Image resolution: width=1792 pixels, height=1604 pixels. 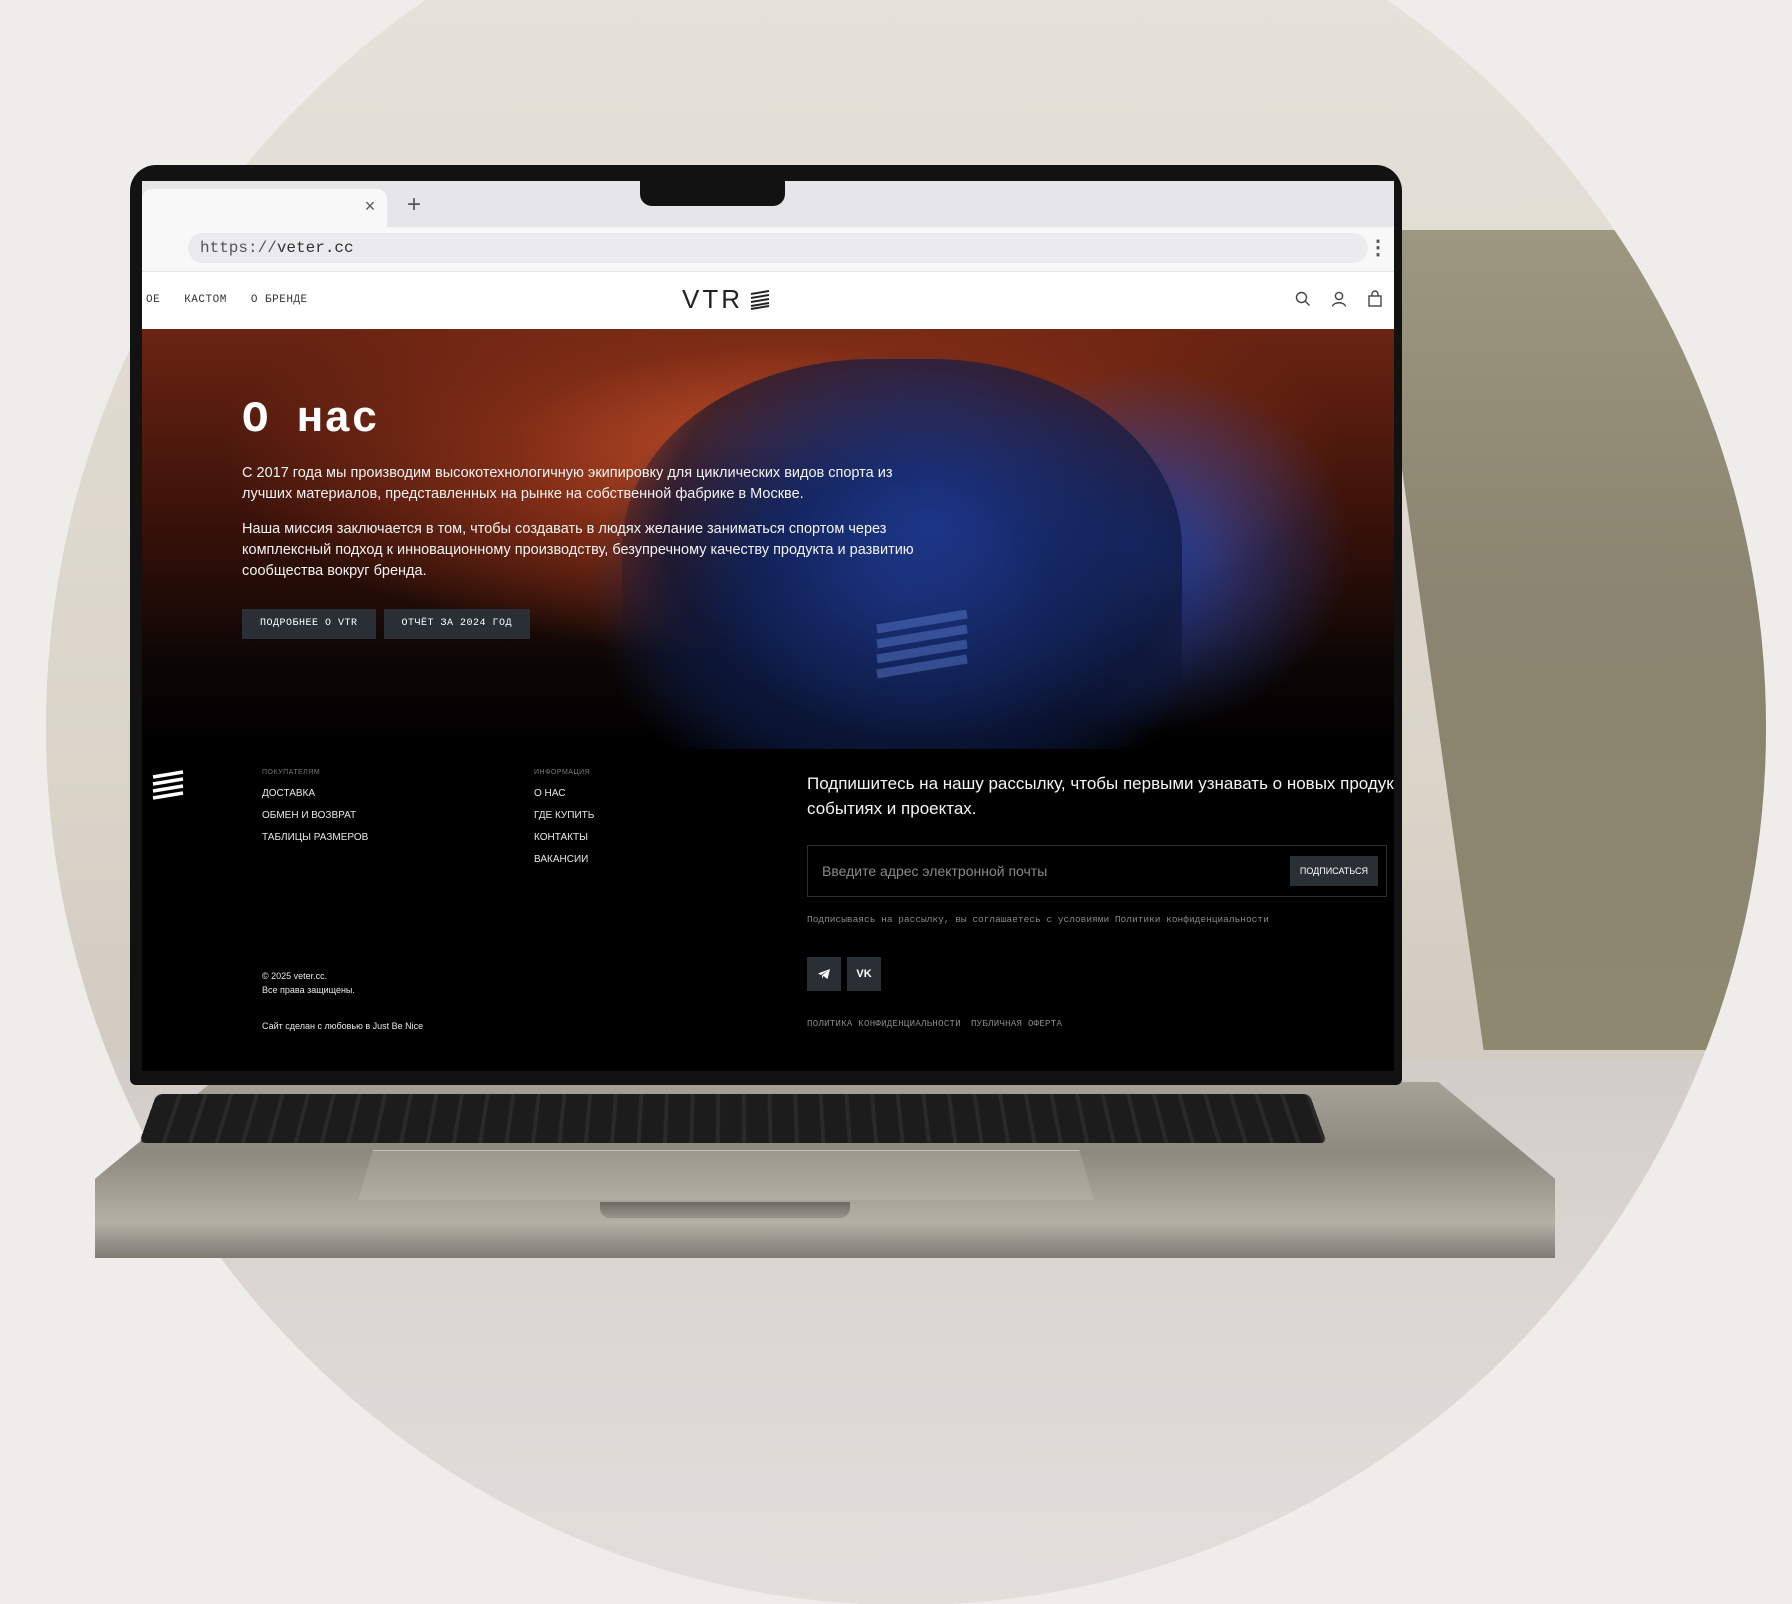 What do you see at coordinates (311, 420) in the screenshot?
I see `page-title: О нас` at bounding box center [311, 420].